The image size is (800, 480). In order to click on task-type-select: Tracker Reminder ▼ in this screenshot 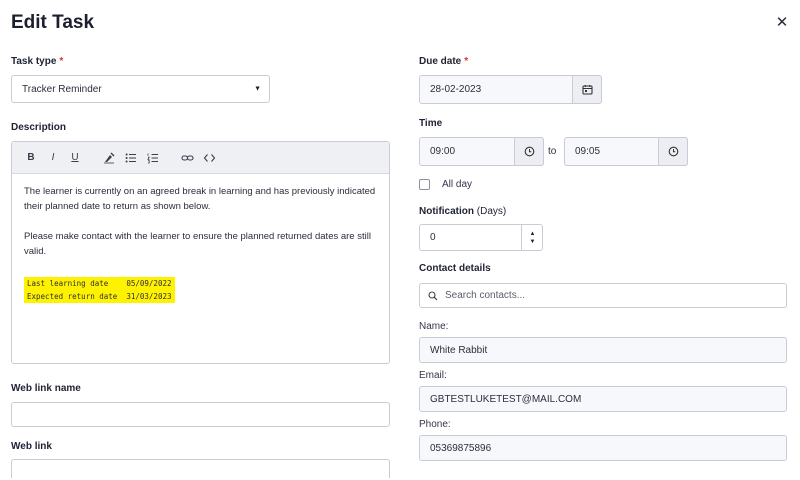, I will do `click(140, 89)`.